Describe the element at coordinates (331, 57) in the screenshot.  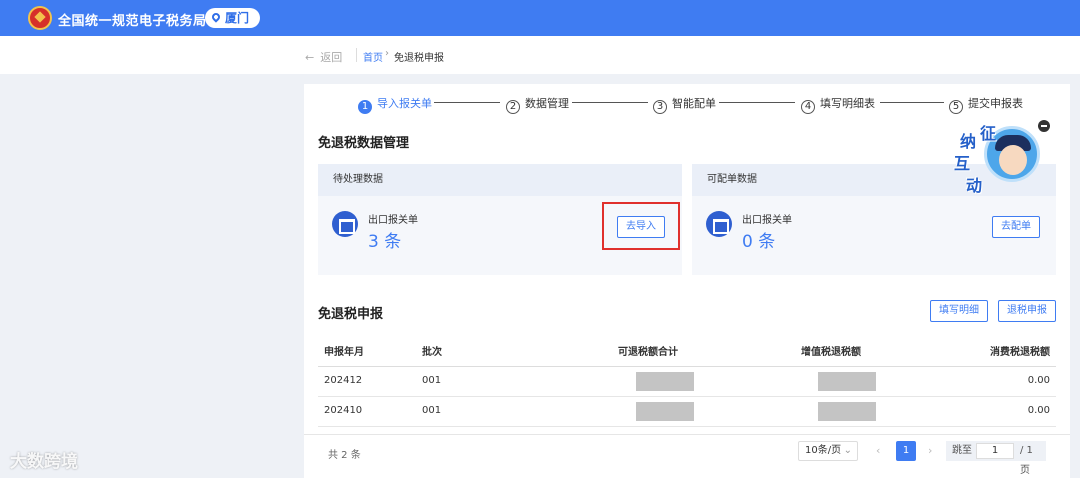
I see `back-label: 返回` at that location.